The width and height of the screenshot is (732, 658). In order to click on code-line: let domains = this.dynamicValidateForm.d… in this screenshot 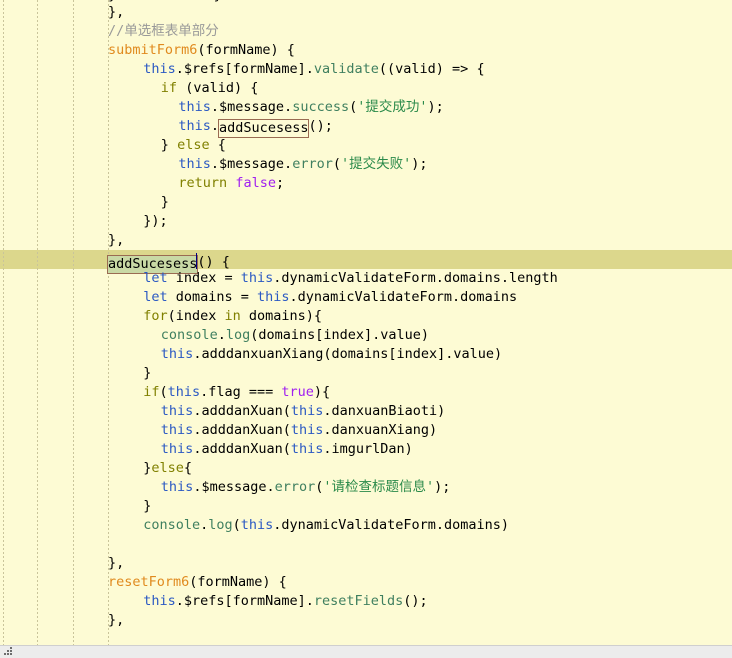, I will do `click(330, 297)`.